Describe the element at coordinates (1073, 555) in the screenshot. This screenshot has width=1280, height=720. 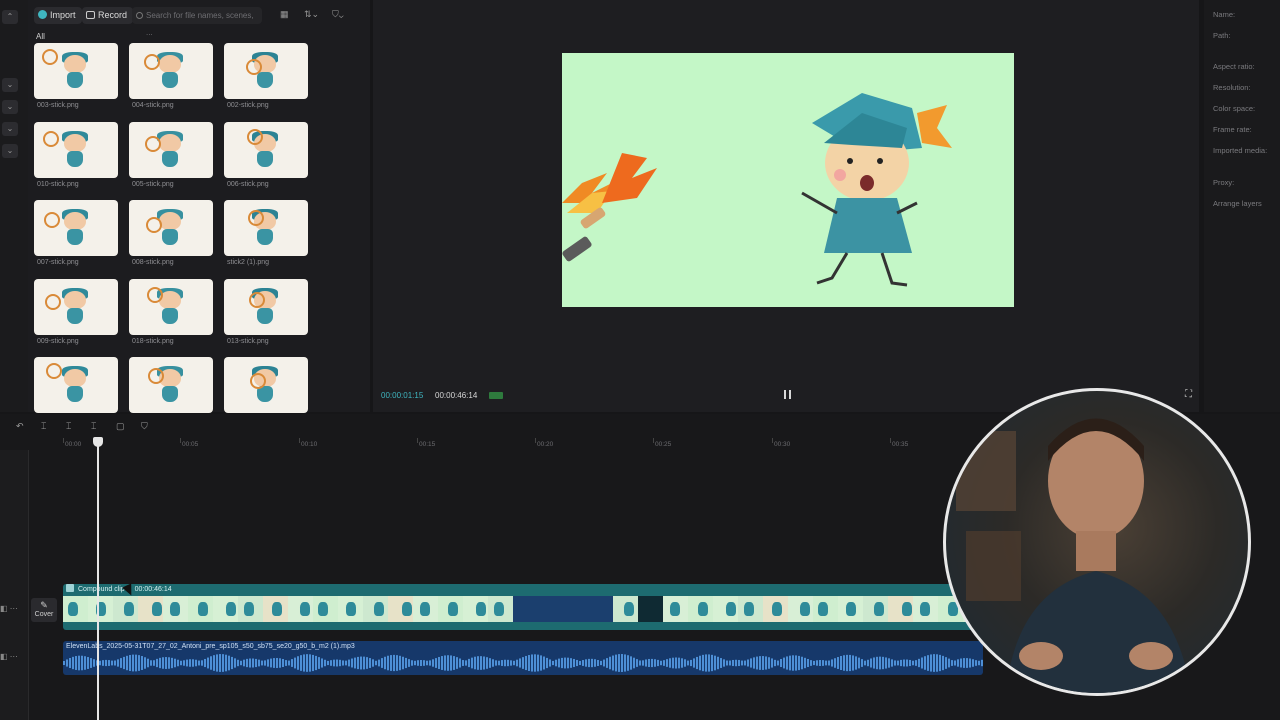
I see `presenter-video` at that location.